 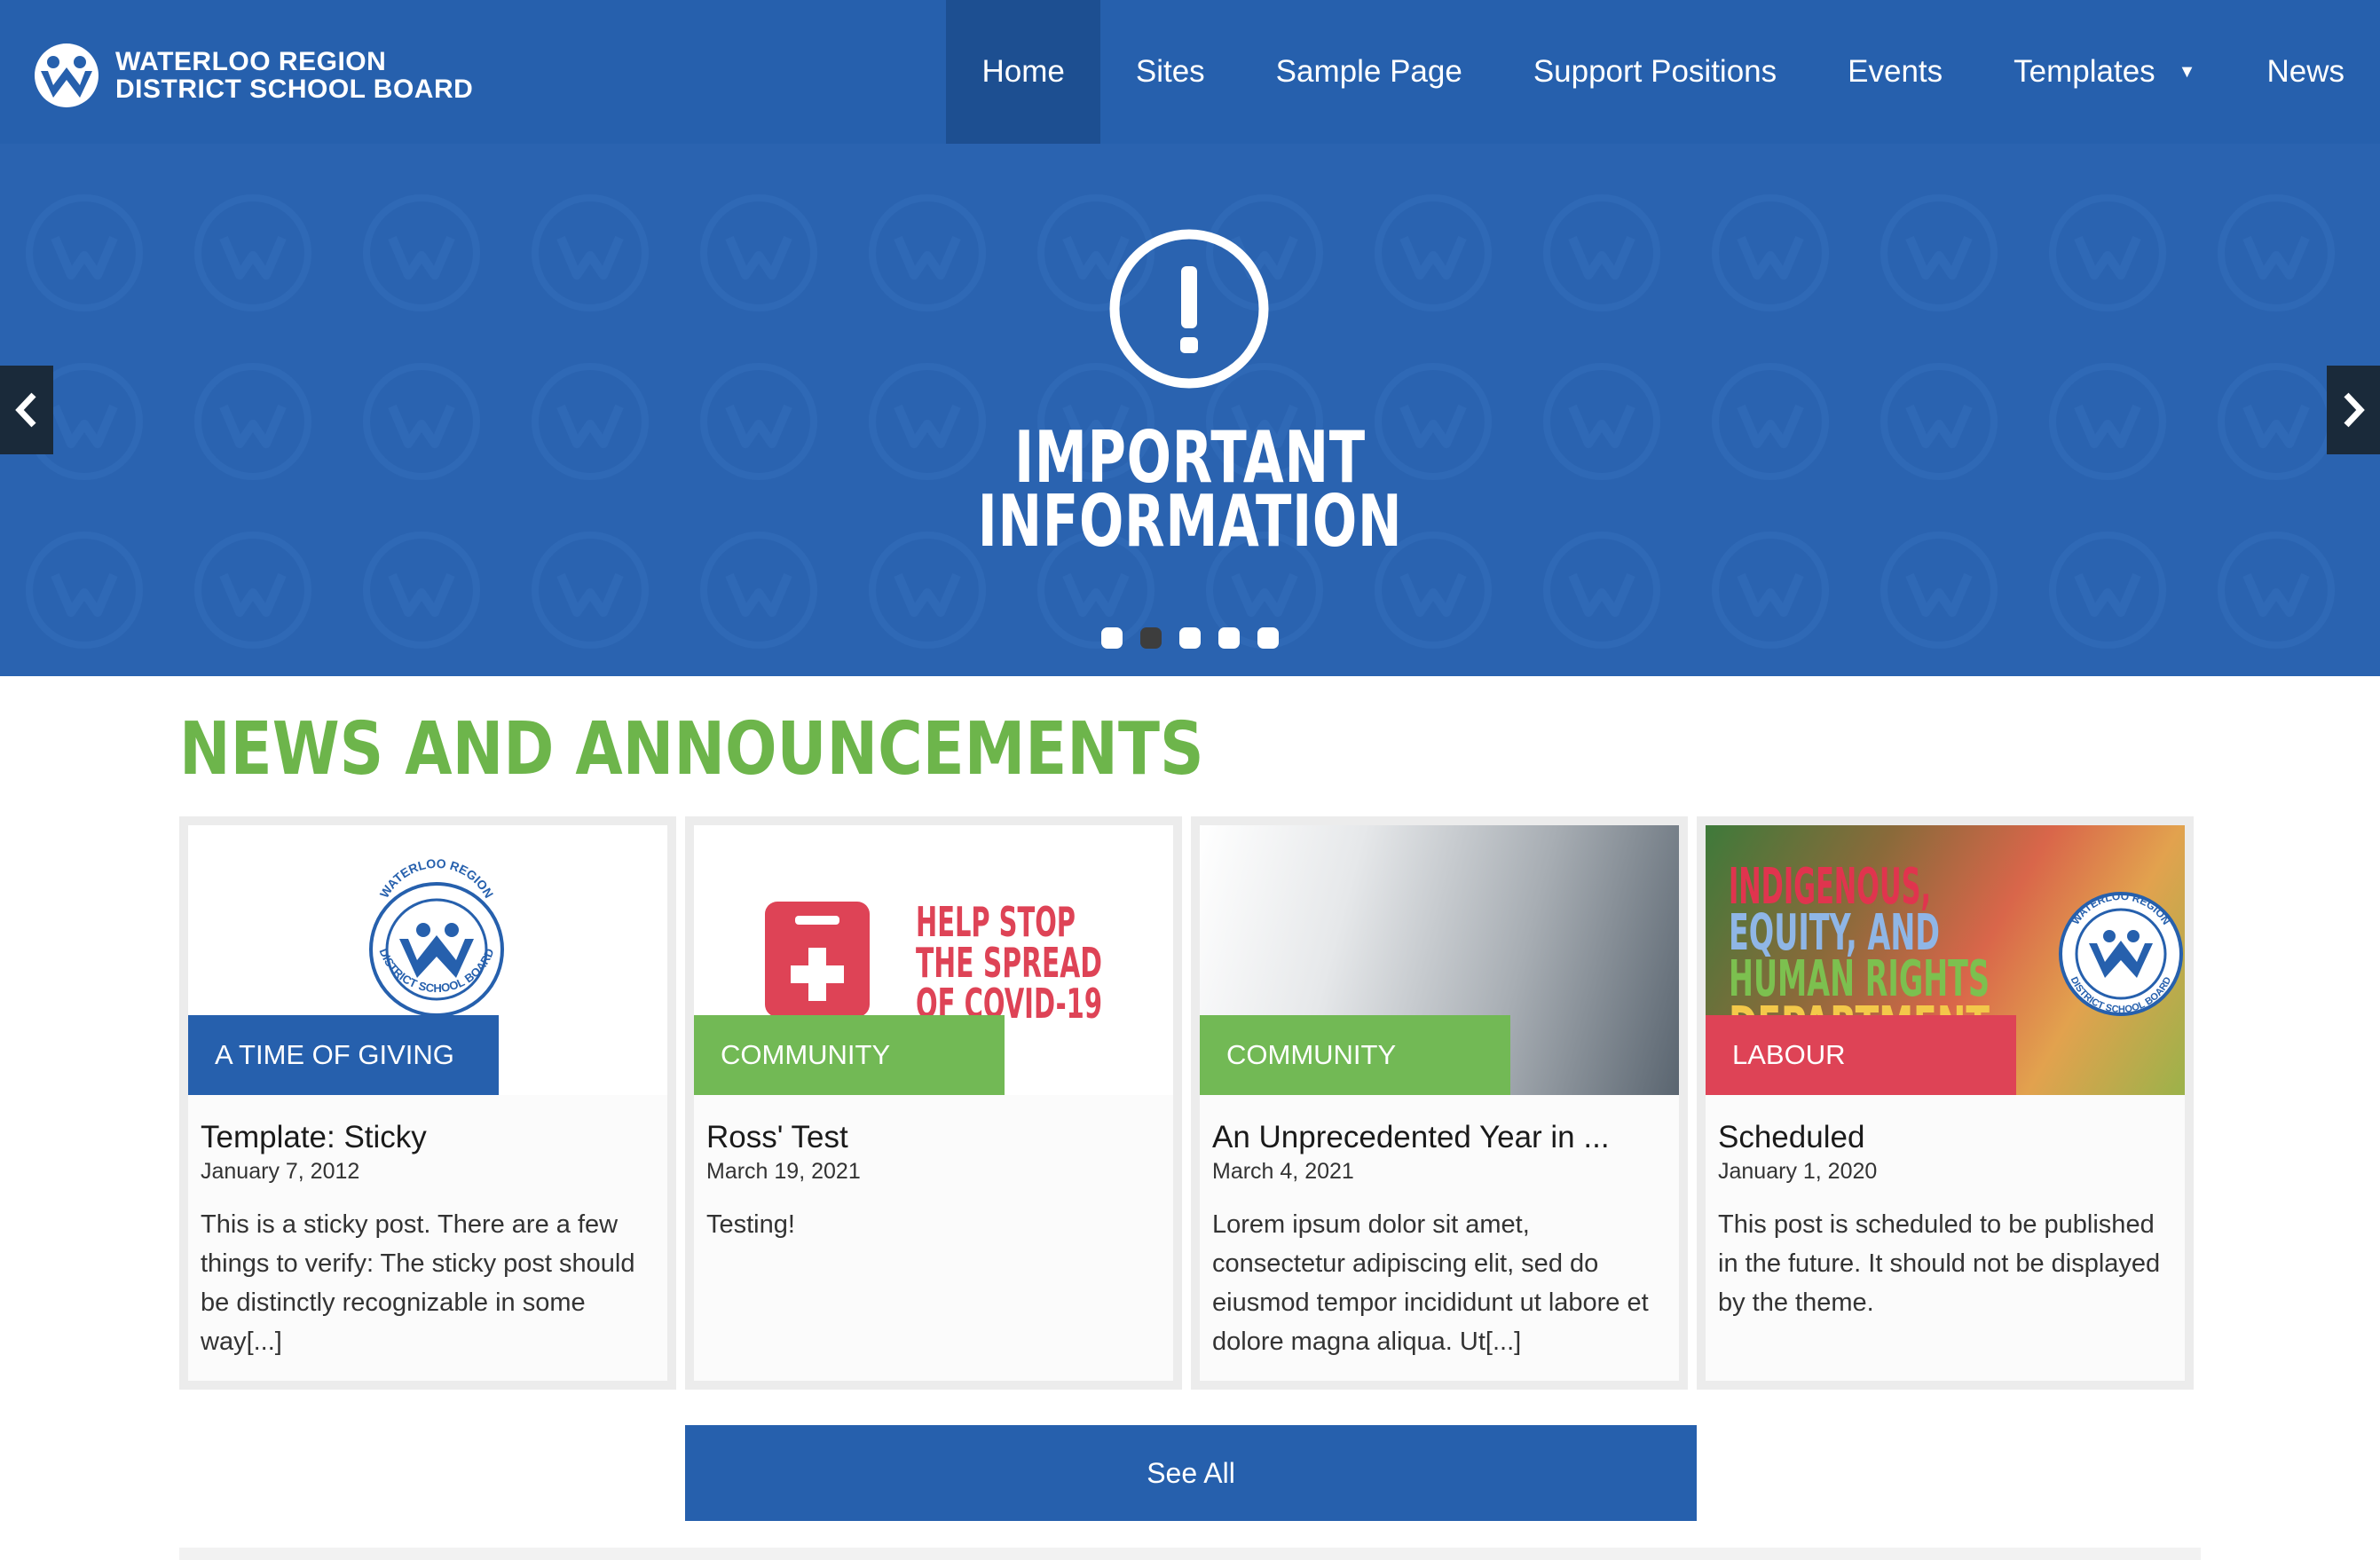 I want to click on nav-item-home: Home, so click(x=1023, y=72).